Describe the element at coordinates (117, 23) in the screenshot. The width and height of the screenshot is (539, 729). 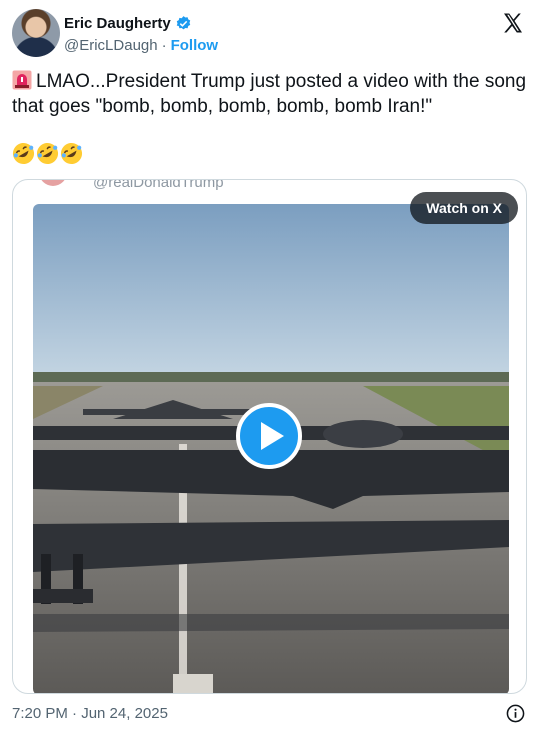
I see `author-display-name: Eric Daugherty` at that location.